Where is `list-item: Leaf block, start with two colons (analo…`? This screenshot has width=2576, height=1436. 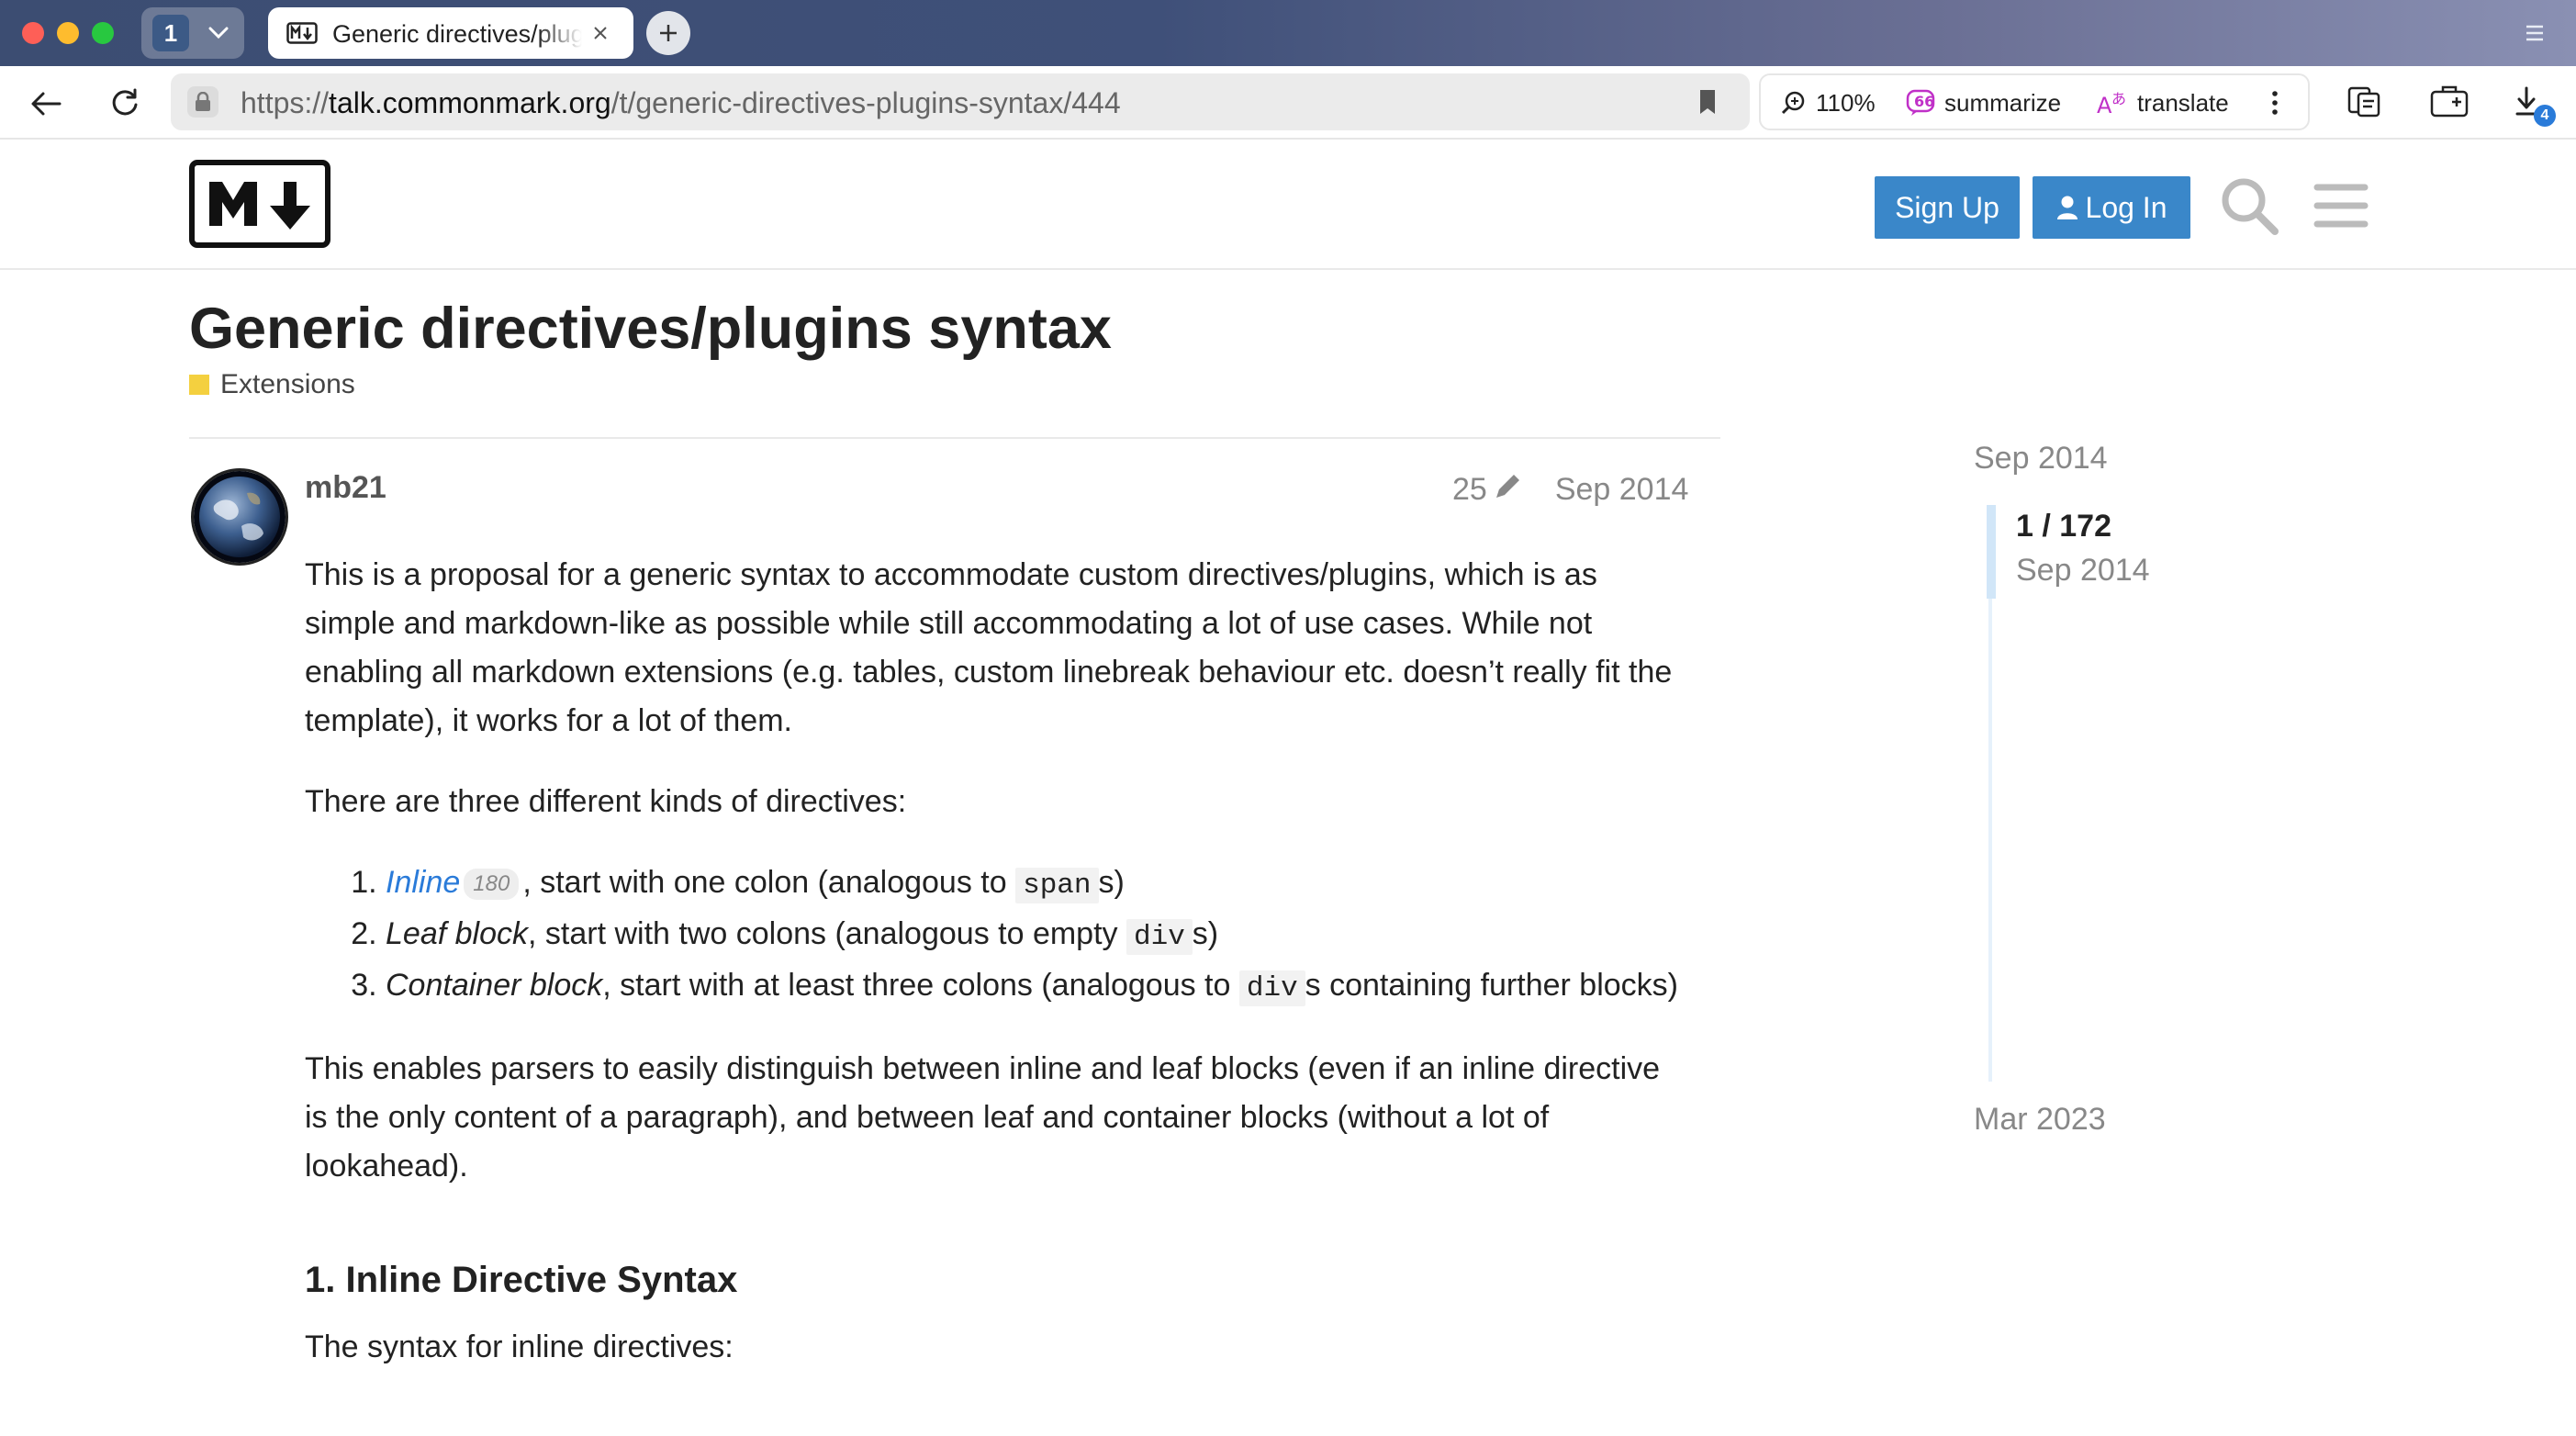 list-item: Leaf block, start with two colons (analo… is located at coordinates (1038, 935).